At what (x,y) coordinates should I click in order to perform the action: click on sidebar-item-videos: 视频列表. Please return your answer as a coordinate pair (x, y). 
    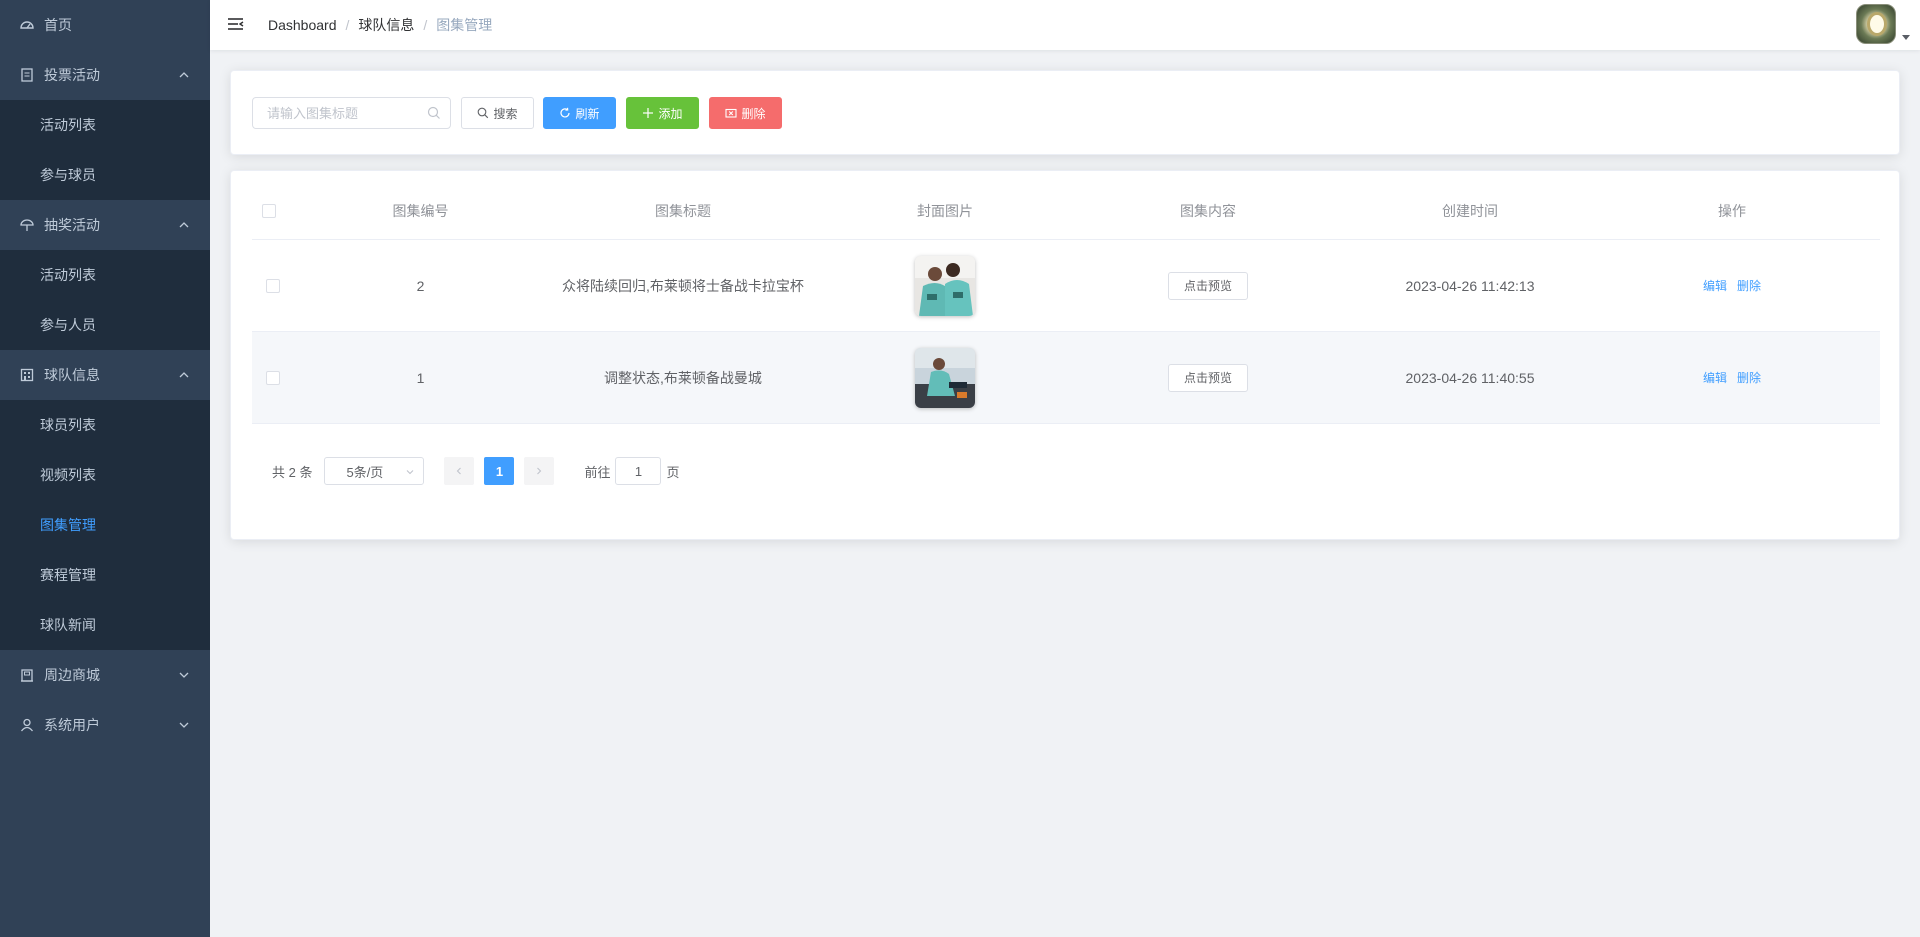
    Looking at the image, I should click on (105, 475).